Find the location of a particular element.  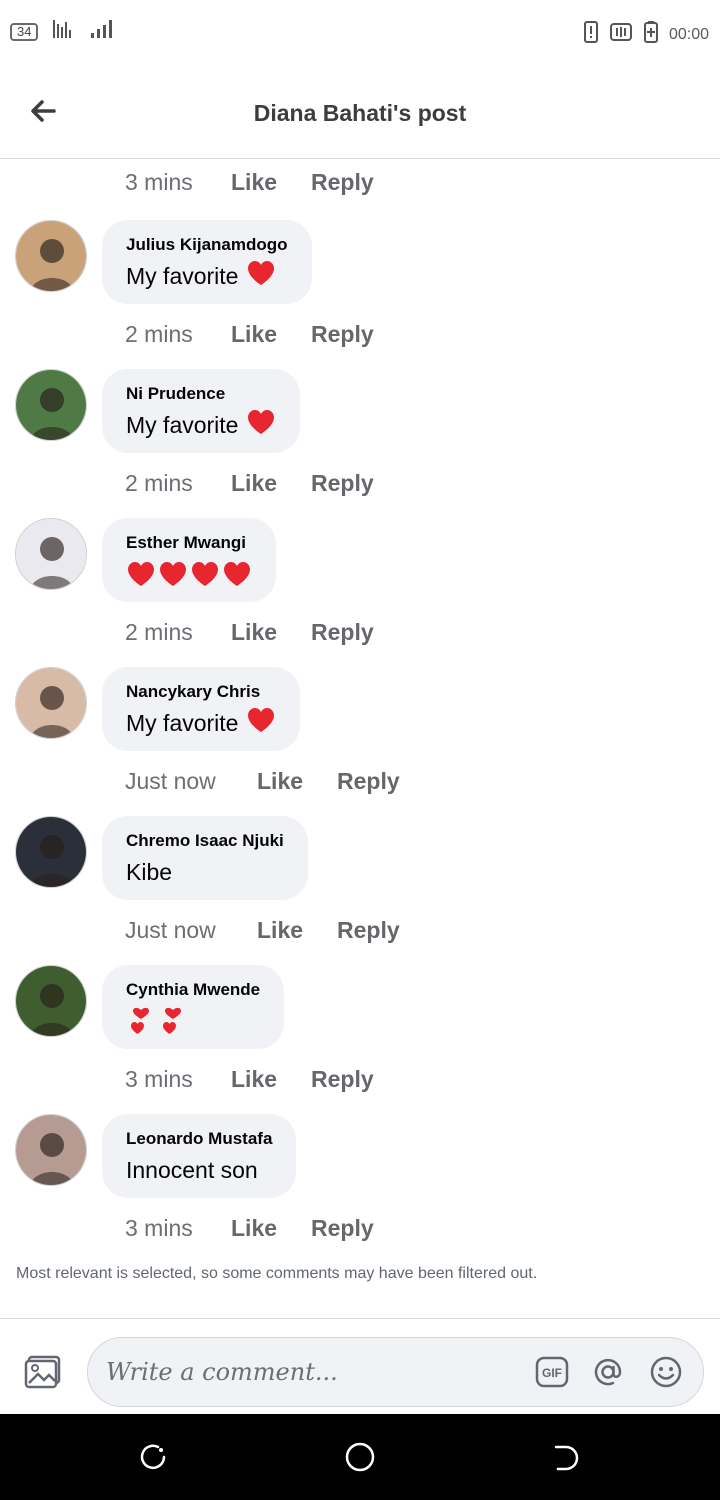

home-icon is located at coordinates (360, 1457).